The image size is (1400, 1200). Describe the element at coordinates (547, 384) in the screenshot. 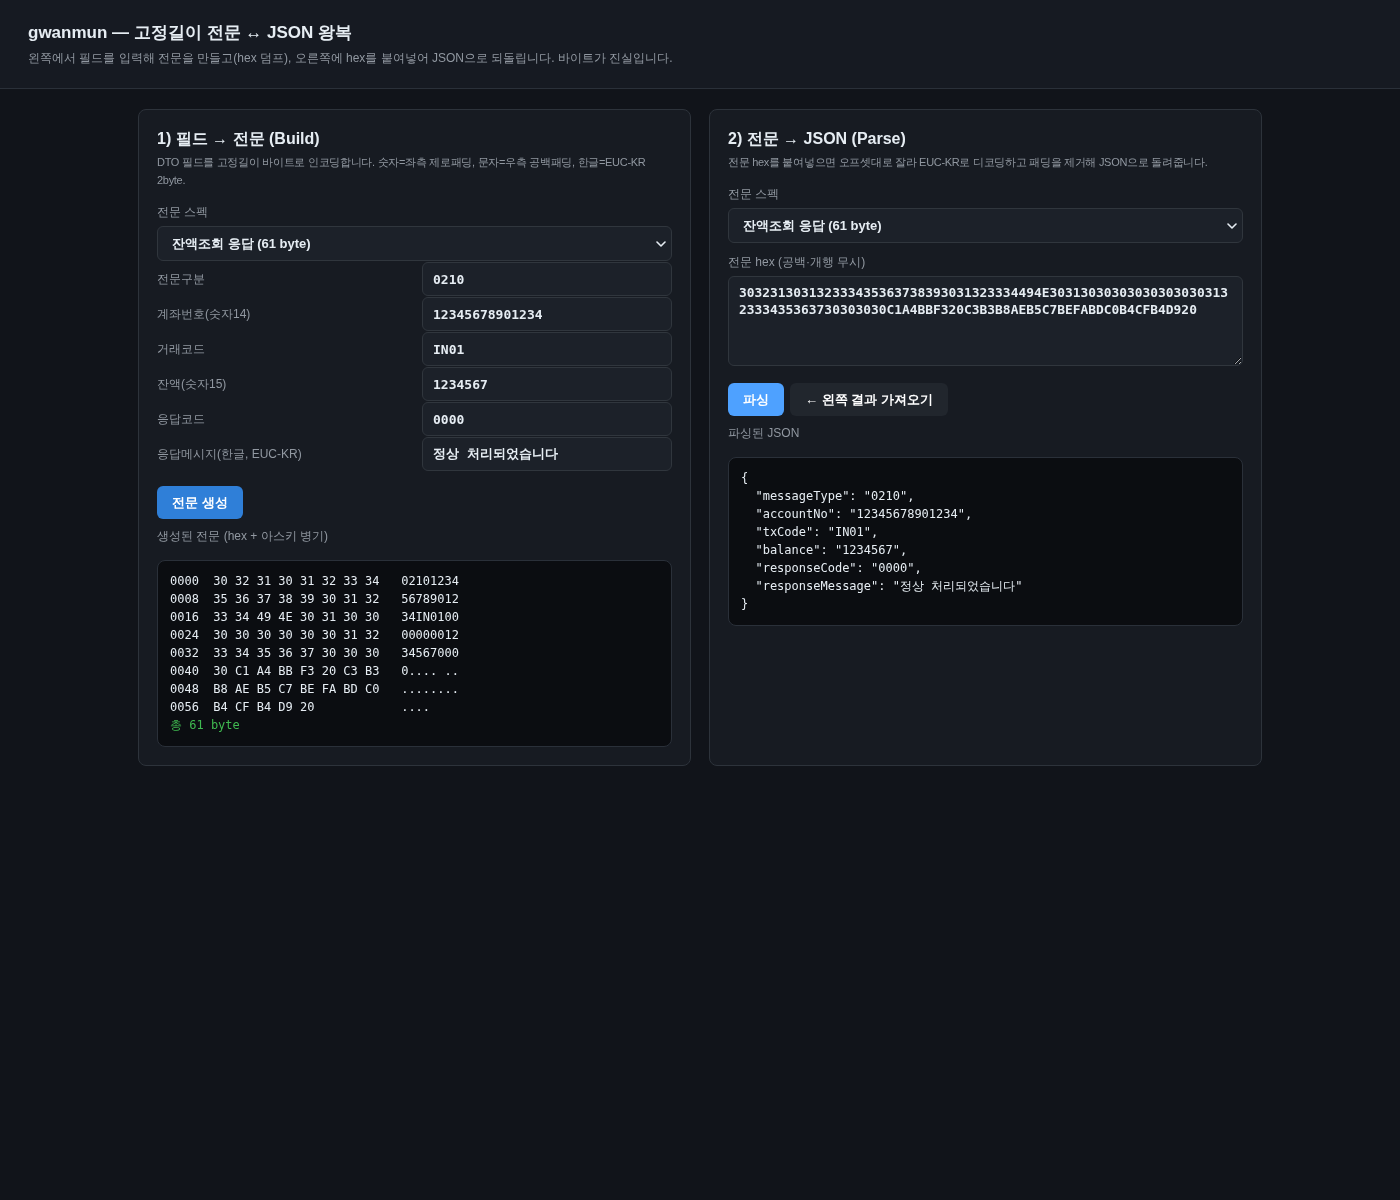

I see `field-input: 1234567` at that location.